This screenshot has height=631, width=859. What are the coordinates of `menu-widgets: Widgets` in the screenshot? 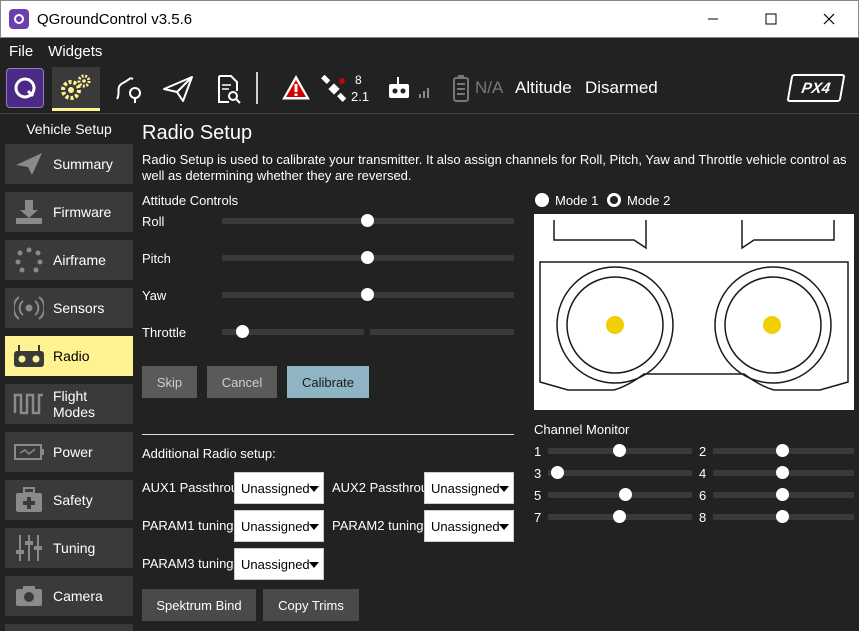 It's located at (75, 51).